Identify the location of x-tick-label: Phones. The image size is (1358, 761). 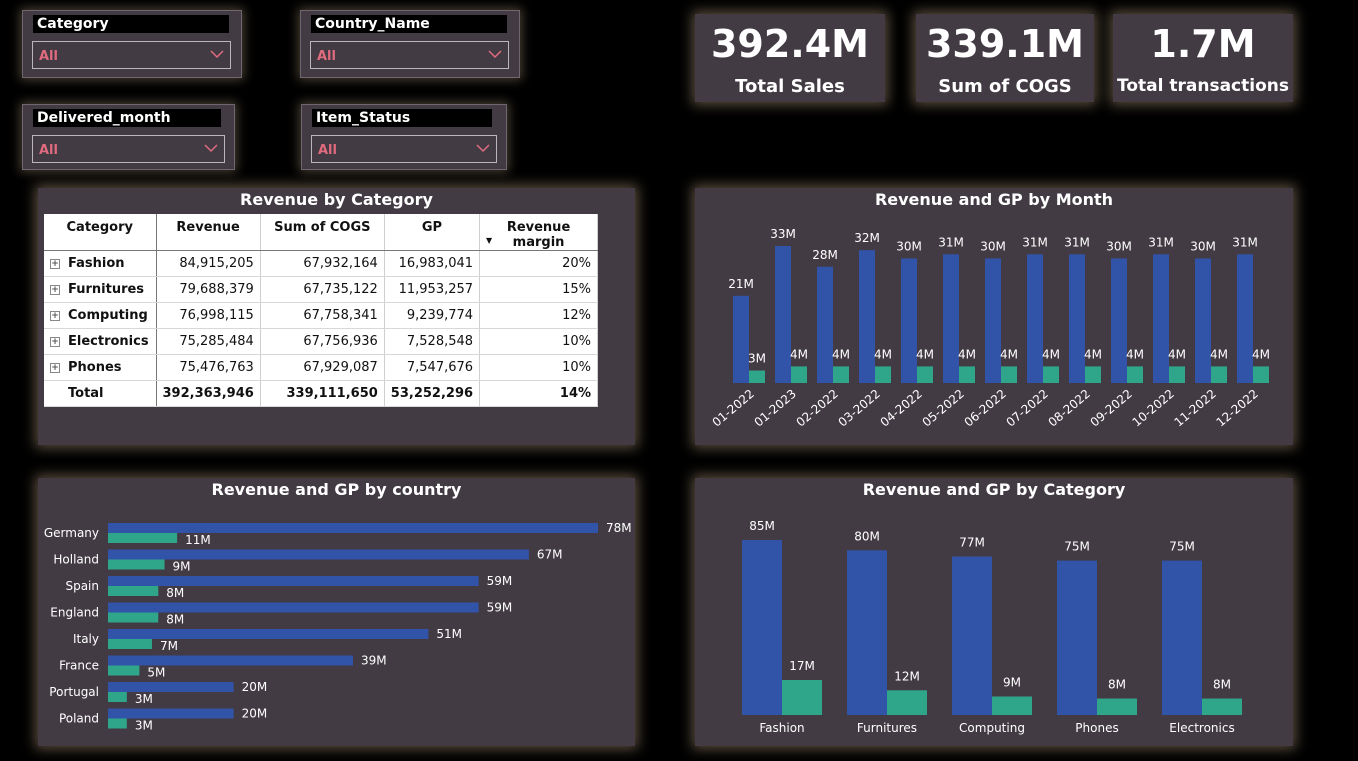
(1096, 728).